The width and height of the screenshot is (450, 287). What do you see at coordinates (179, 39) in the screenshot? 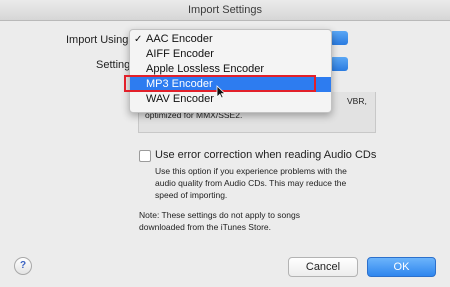
I see `menu-item-label: AAC Encoder` at bounding box center [179, 39].